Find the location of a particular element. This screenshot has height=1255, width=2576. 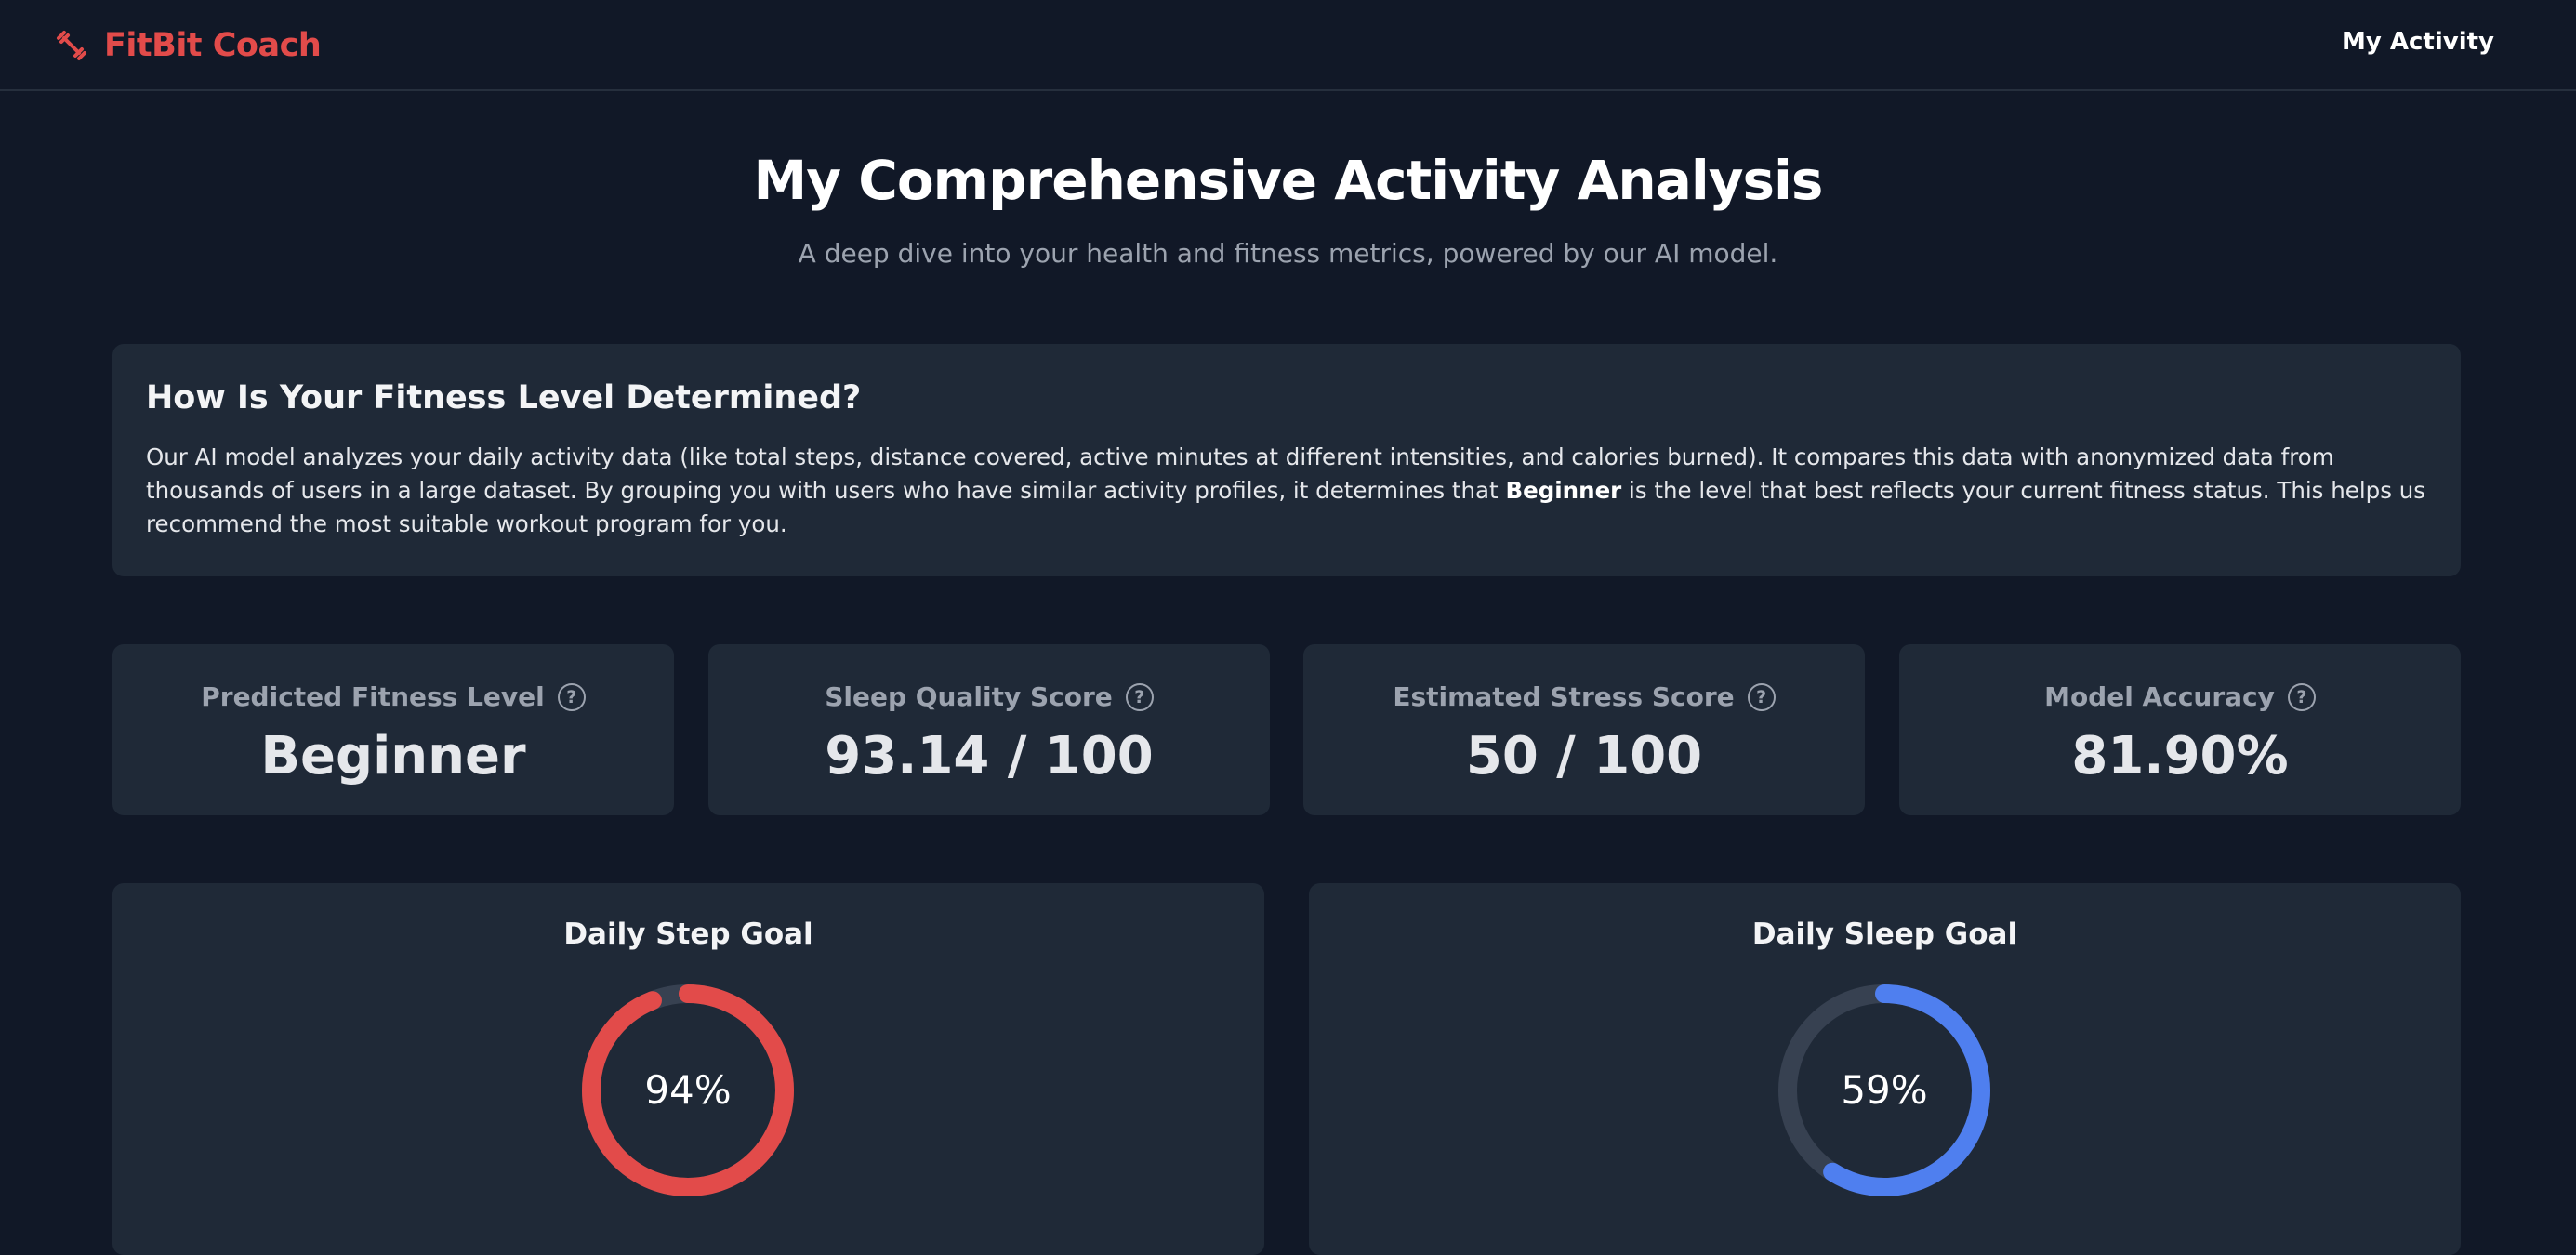

stat-label: Model Accuracy is located at coordinates (2159, 696).